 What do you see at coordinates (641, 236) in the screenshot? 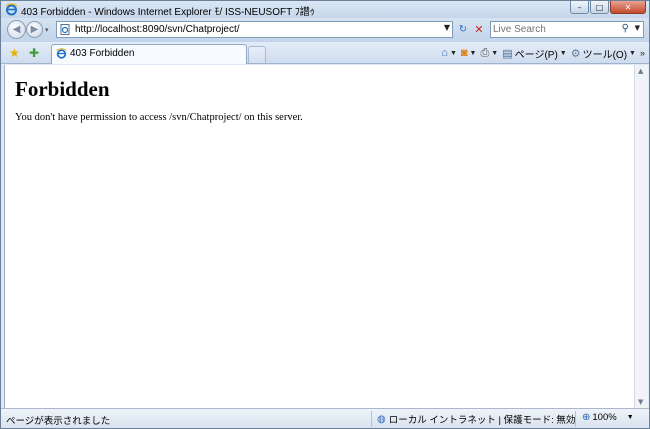
I see `vertical-scrollbar: ▲ ▼` at bounding box center [641, 236].